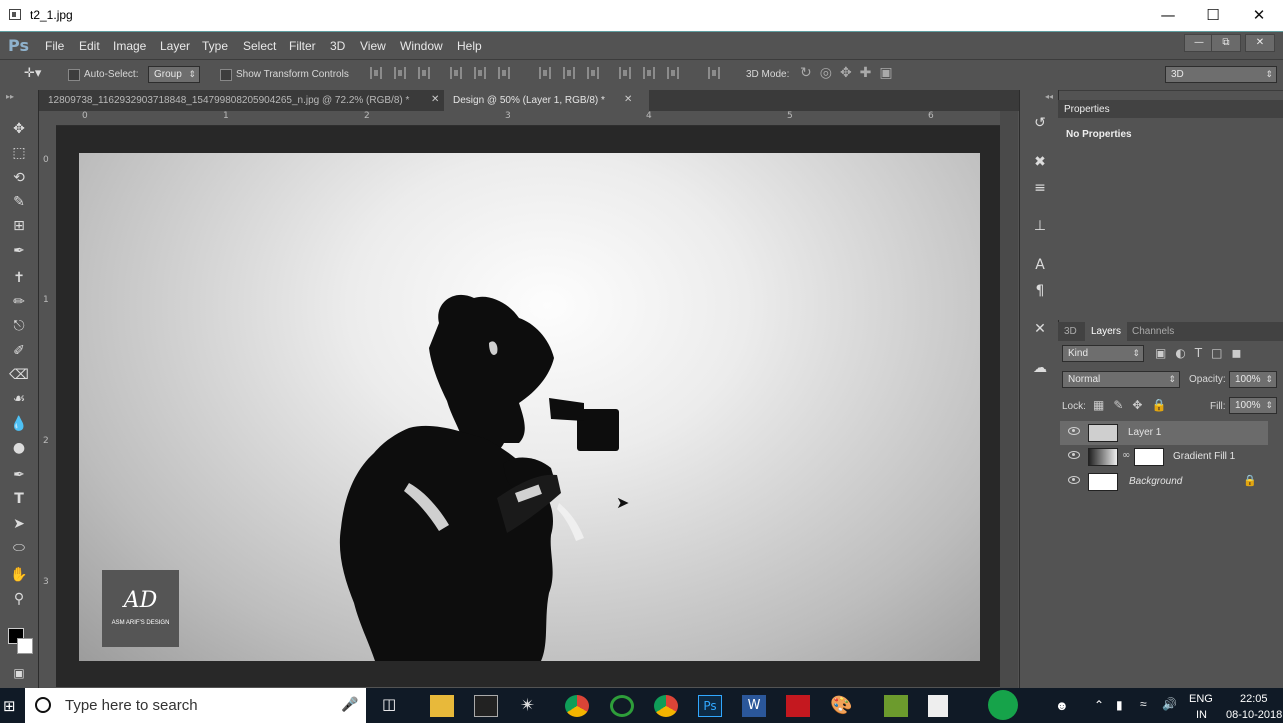 The image size is (1283, 723). Describe the element at coordinates (421, 46) in the screenshot. I see `menu-window: Window` at that location.